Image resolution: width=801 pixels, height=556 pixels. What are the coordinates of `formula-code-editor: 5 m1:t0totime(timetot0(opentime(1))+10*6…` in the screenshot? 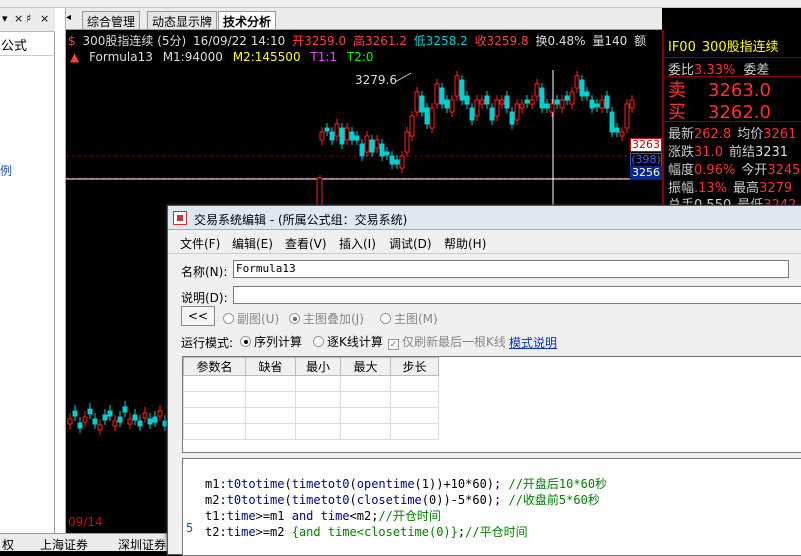 It's located at (491, 507).